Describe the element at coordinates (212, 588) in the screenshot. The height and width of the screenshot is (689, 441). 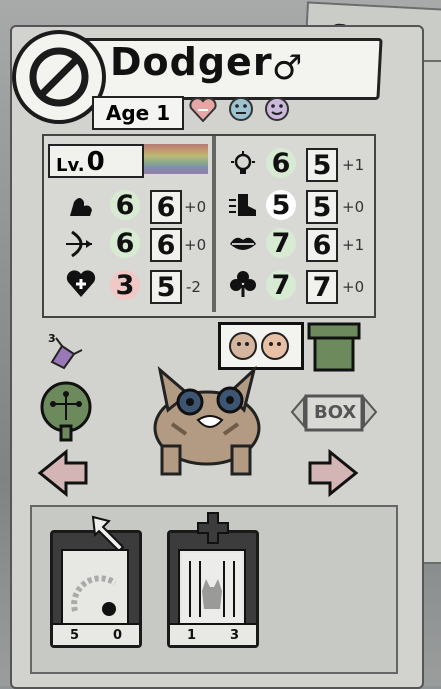
I see `mutation-card-art` at that location.